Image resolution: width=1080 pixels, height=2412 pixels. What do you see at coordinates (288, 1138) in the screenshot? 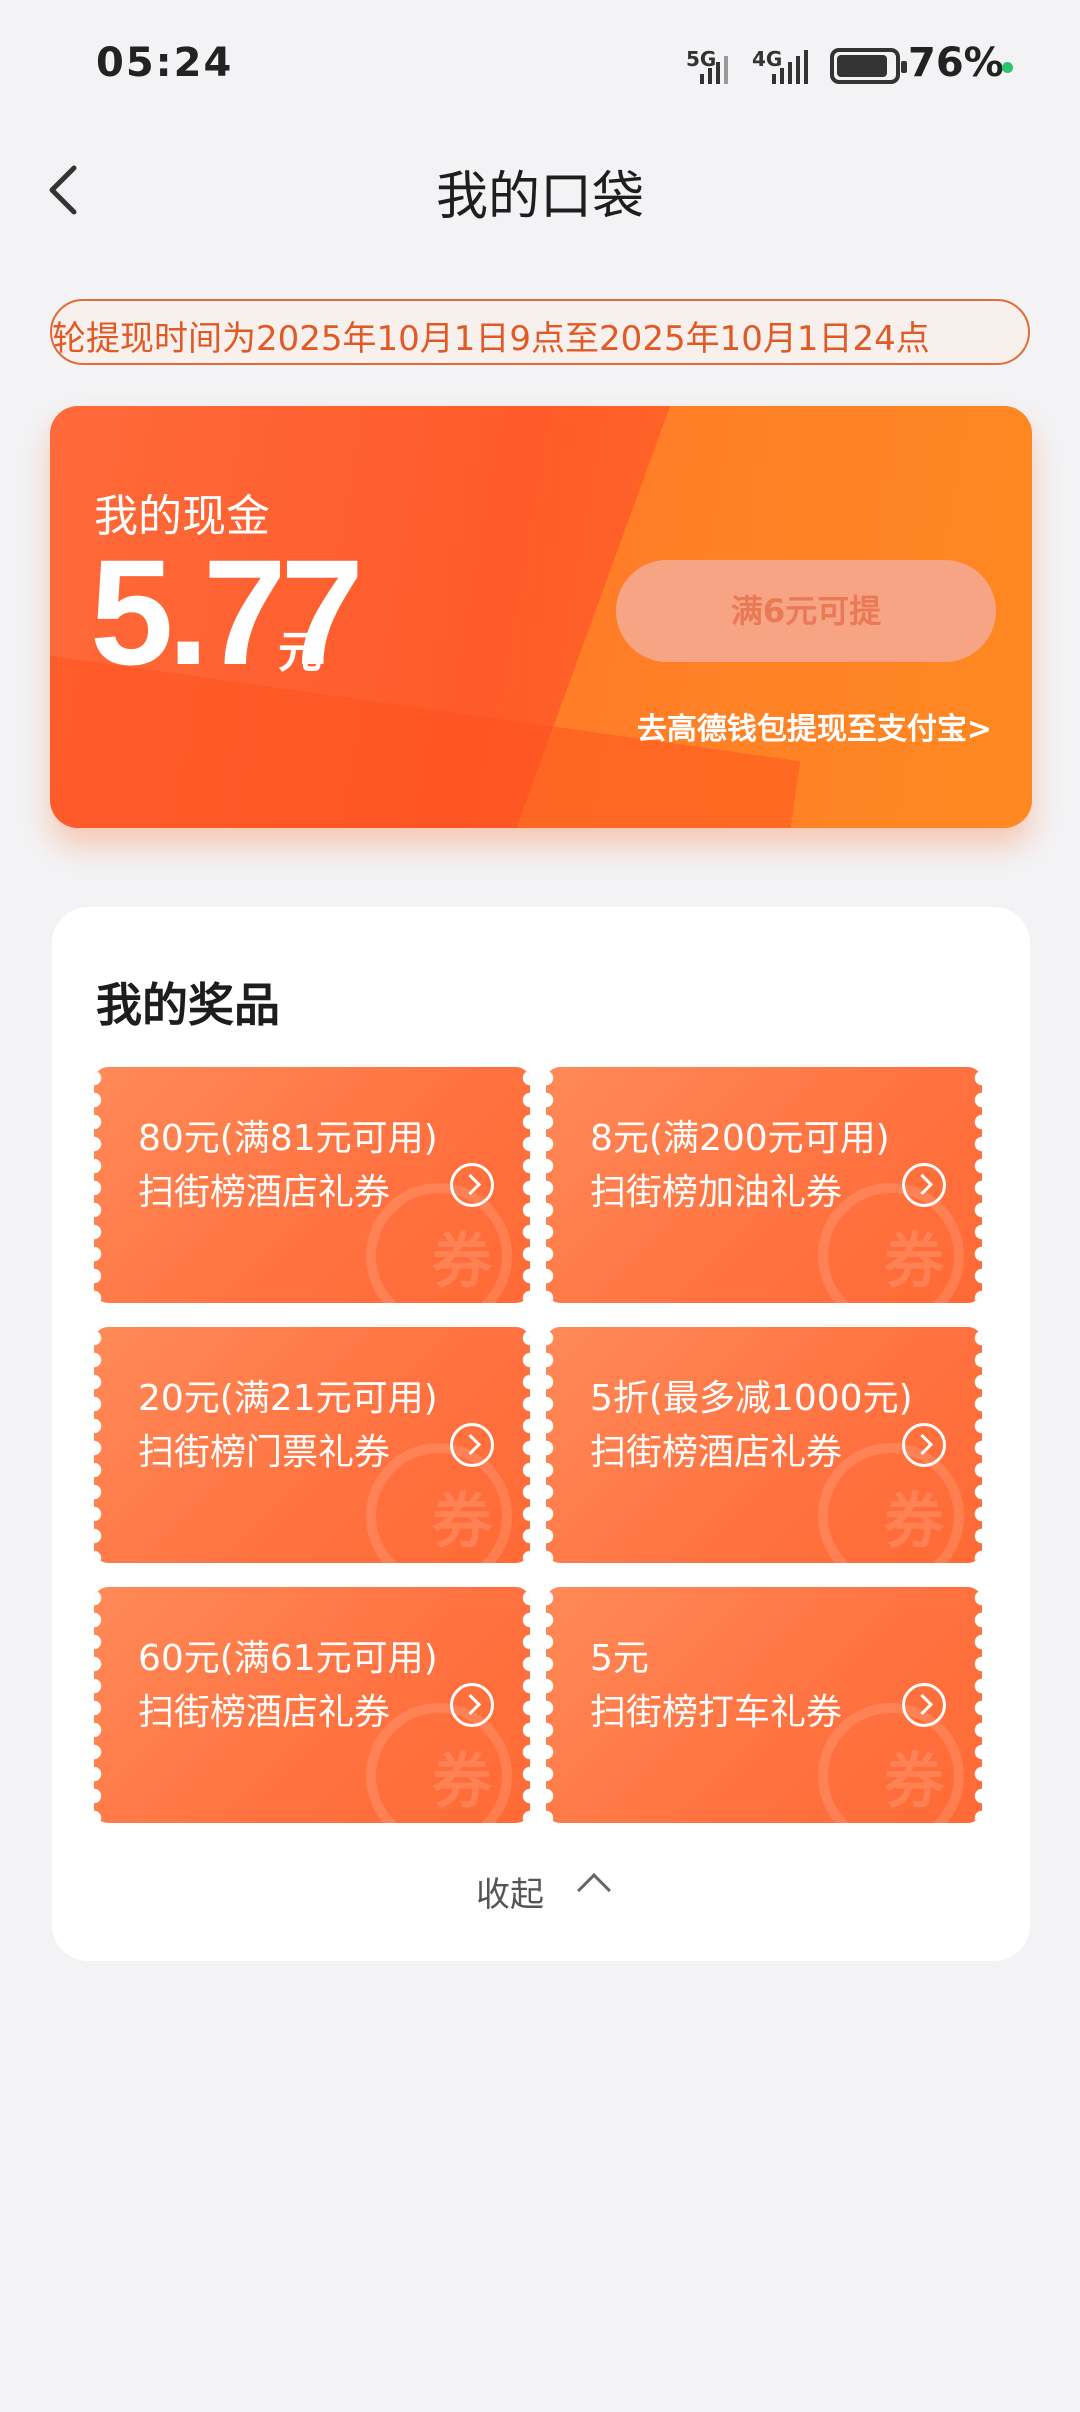
I see `coupon-value: 80元(满81元可用)` at bounding box center [288, 1138].